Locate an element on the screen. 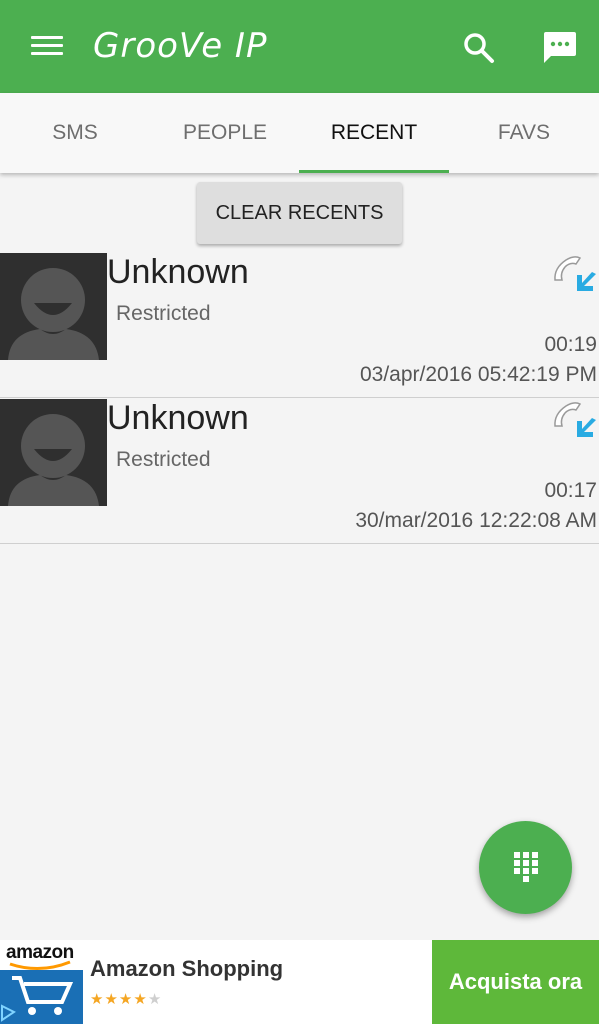 This screenshot has width=599, height=1024. ad-title: Amazon Shopping is located at coordinates (187, 968).